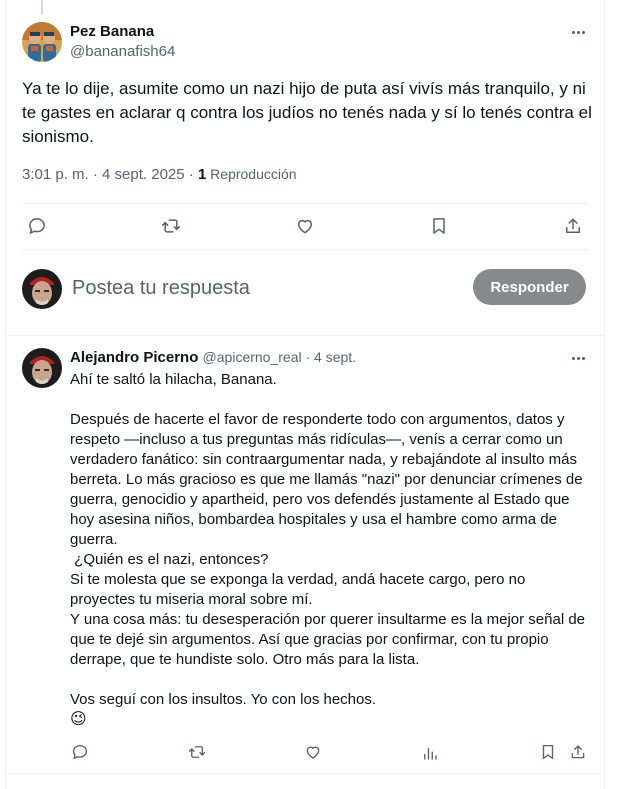 The image size is (617, 789). Describe the element at coordinates (252, 357) in the screenshot. I see `reply-author-handle: @apicerno_real` at that location.